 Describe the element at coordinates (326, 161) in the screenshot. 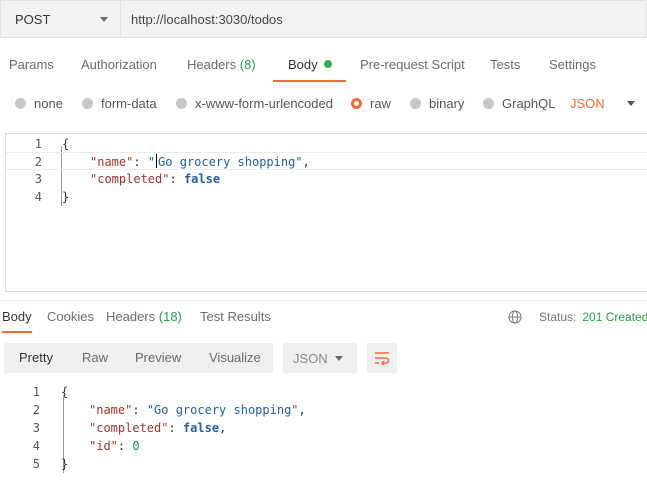

I see `code-line-active: 2 "name": " Go grocery shopping",` at that location.